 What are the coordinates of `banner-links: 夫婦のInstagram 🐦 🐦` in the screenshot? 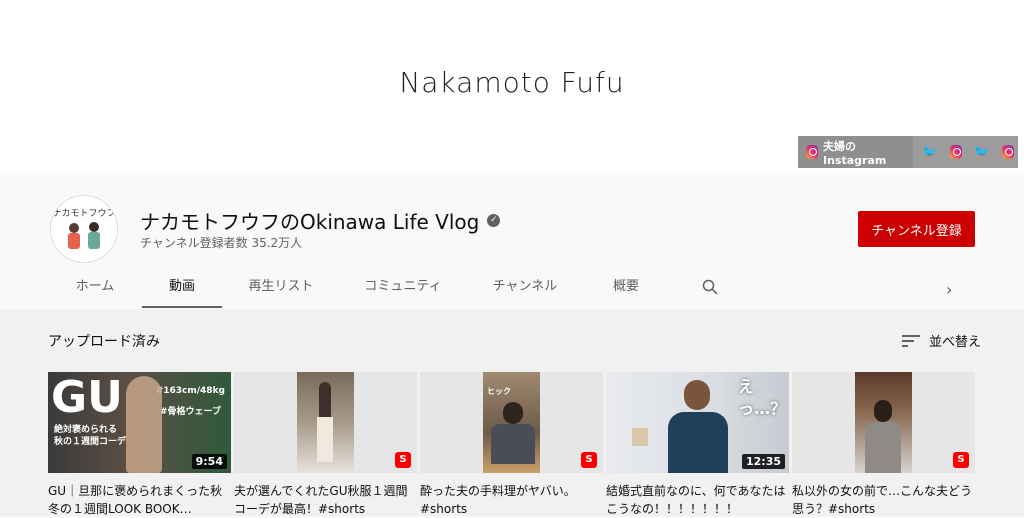 It's located at (908, 152).